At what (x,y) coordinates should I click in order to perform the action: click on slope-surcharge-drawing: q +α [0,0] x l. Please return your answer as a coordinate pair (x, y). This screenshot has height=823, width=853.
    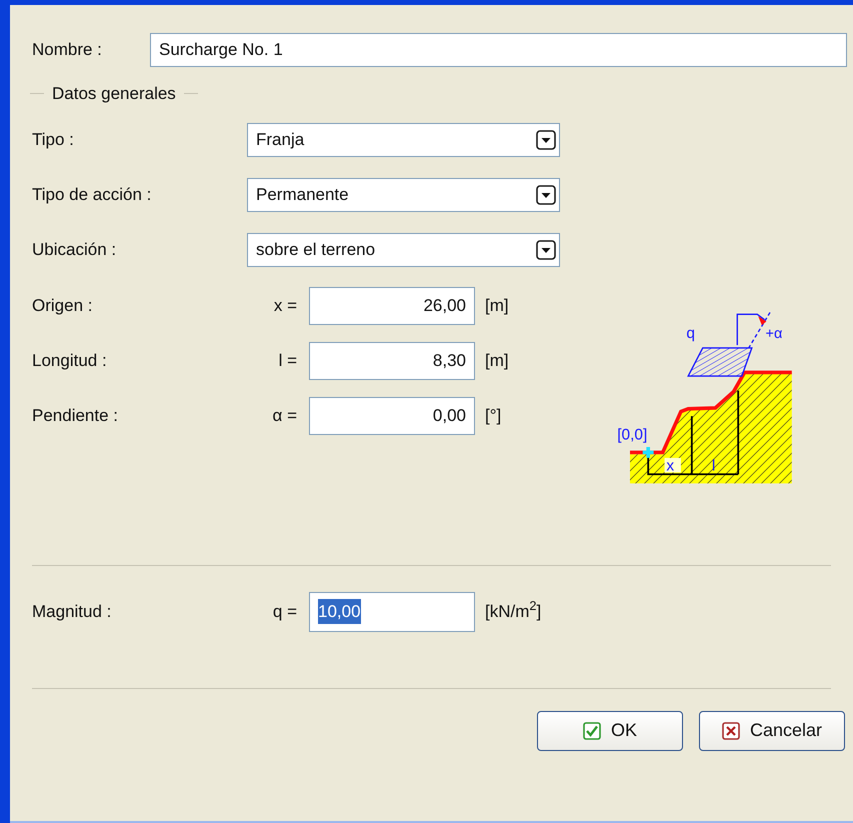
    Looking at the image, I should click on (710, 396).